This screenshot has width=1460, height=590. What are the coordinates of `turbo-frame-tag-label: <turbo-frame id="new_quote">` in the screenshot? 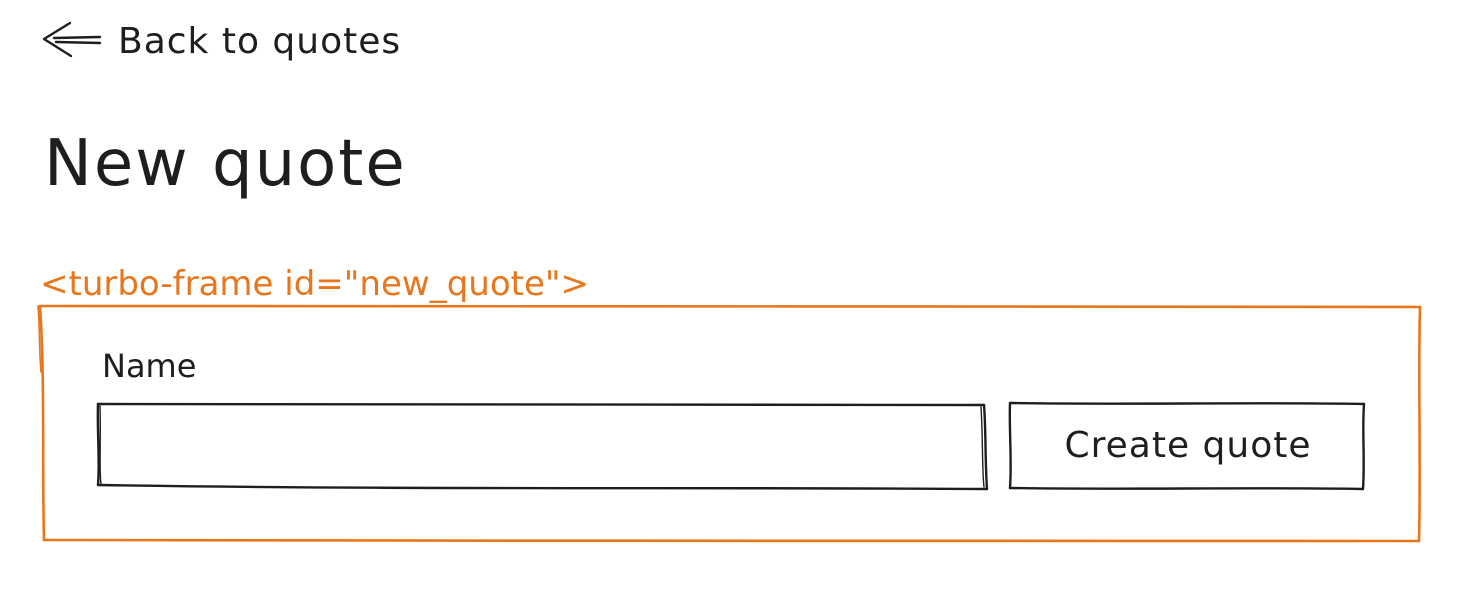 It's located at (314, 284).